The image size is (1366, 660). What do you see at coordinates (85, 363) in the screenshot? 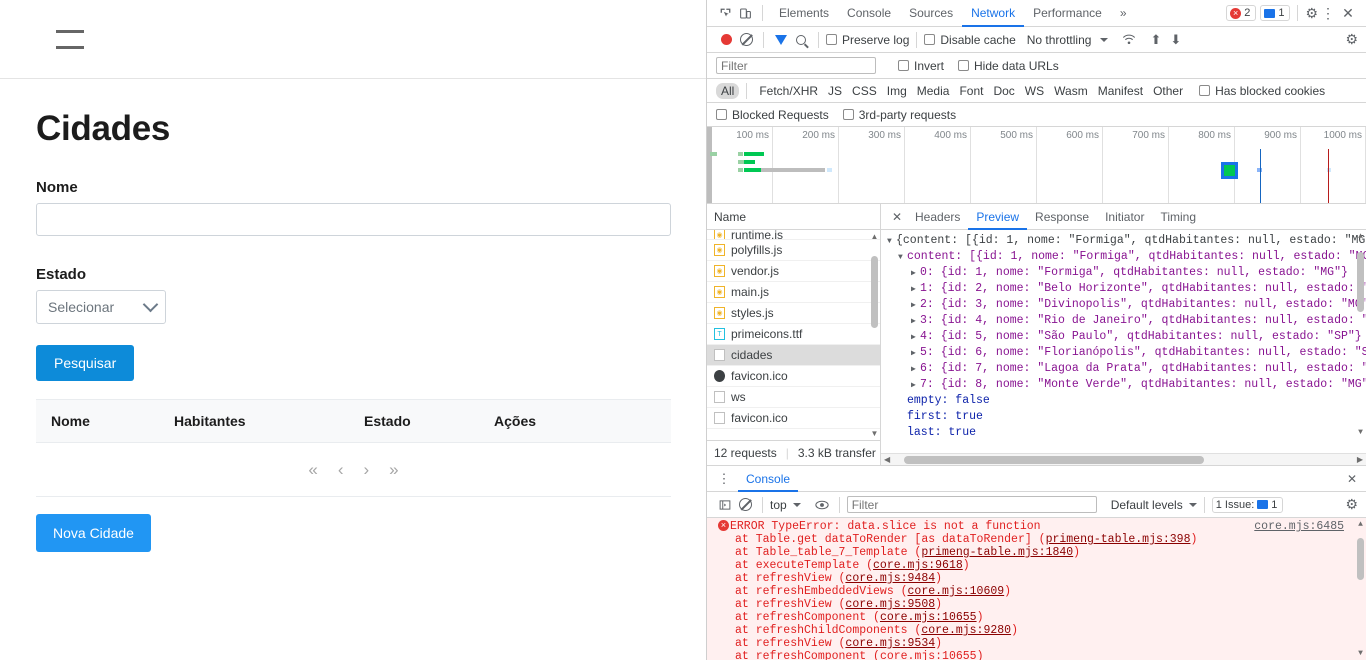
I see `search-button: Pesquisar` at bounding box center [85, 363].